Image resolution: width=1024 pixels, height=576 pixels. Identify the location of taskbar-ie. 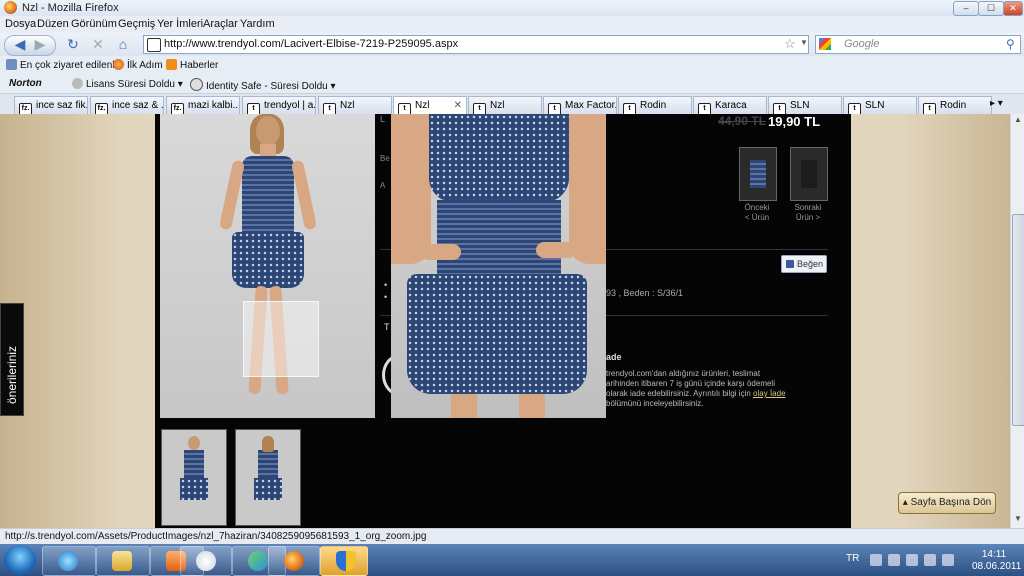
(69, 561).